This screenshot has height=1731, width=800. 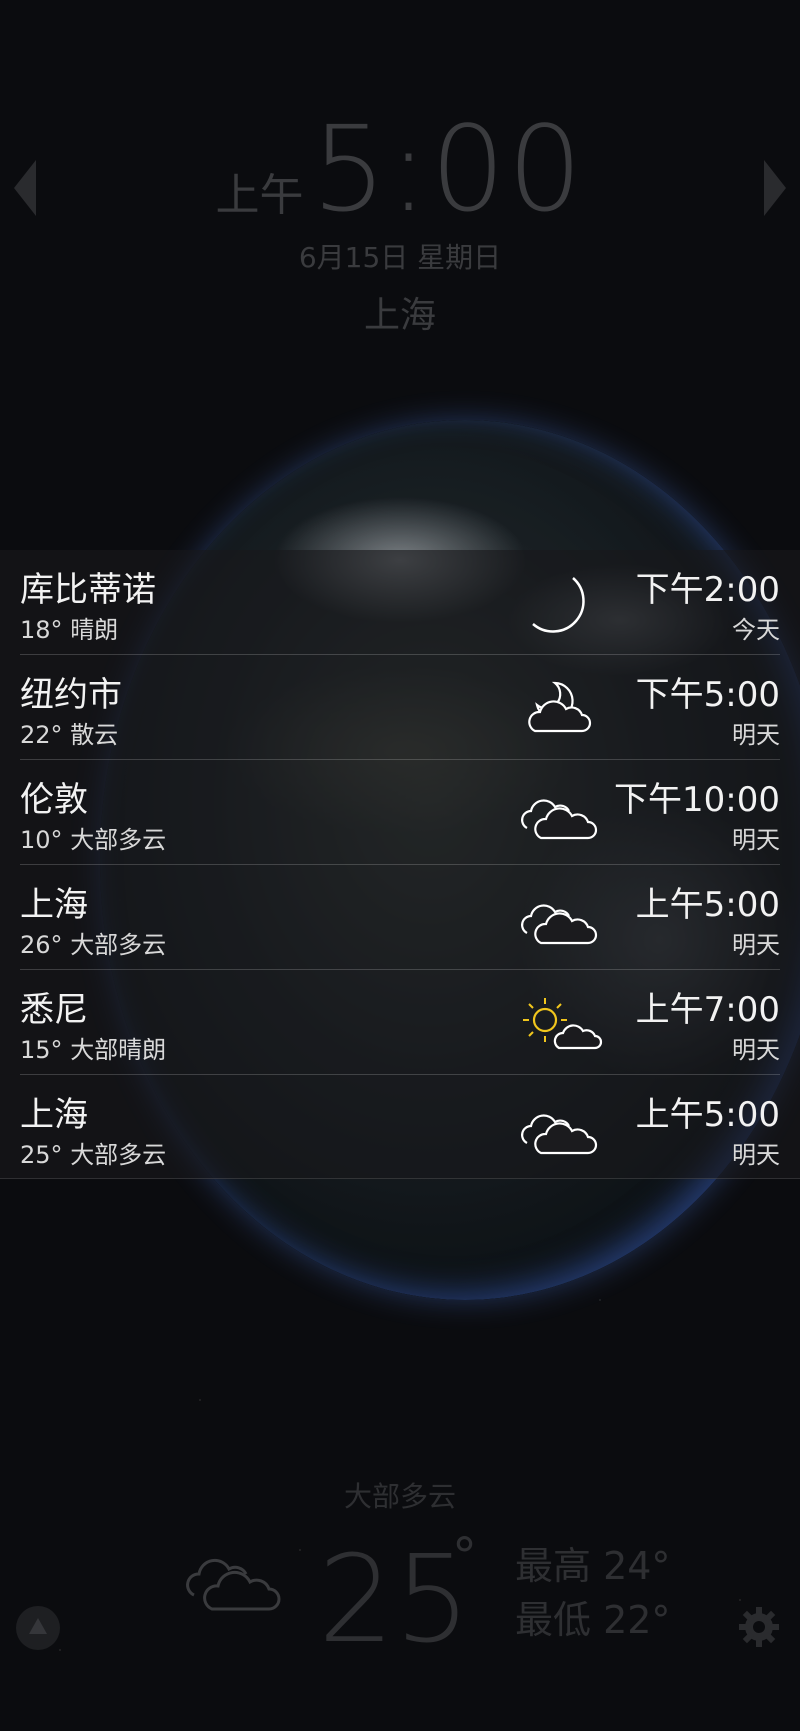 What do you see at coordinates (563, 1024) in the screenshot?
I see `sun-cloud-icon` at bounding box center [563, 1024].